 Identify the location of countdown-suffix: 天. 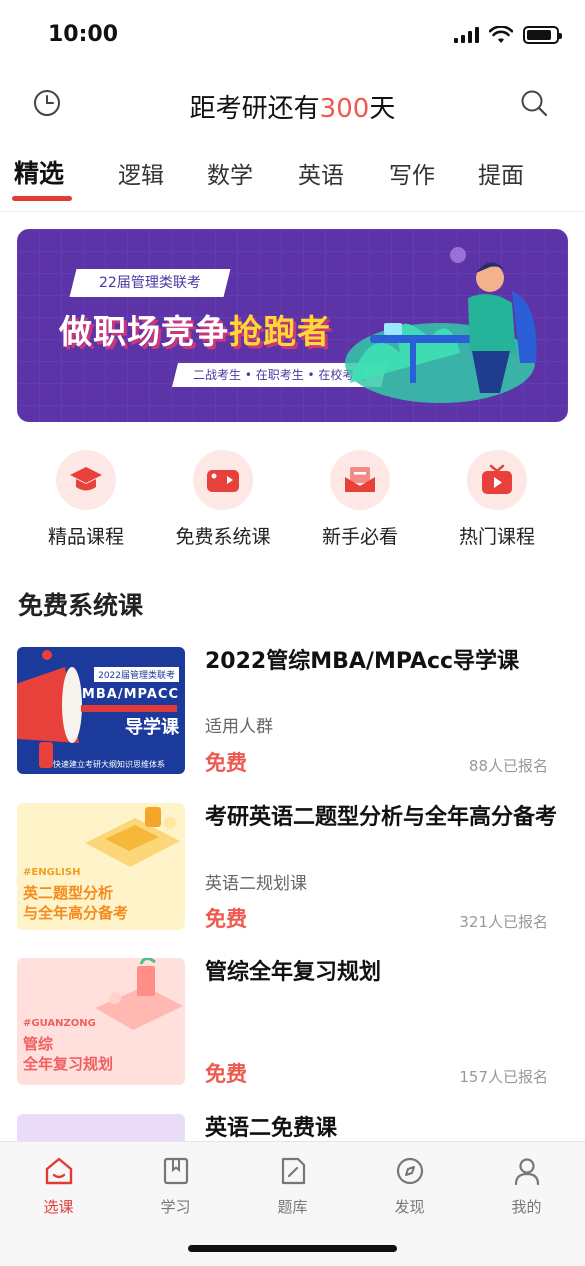
(382, 109).